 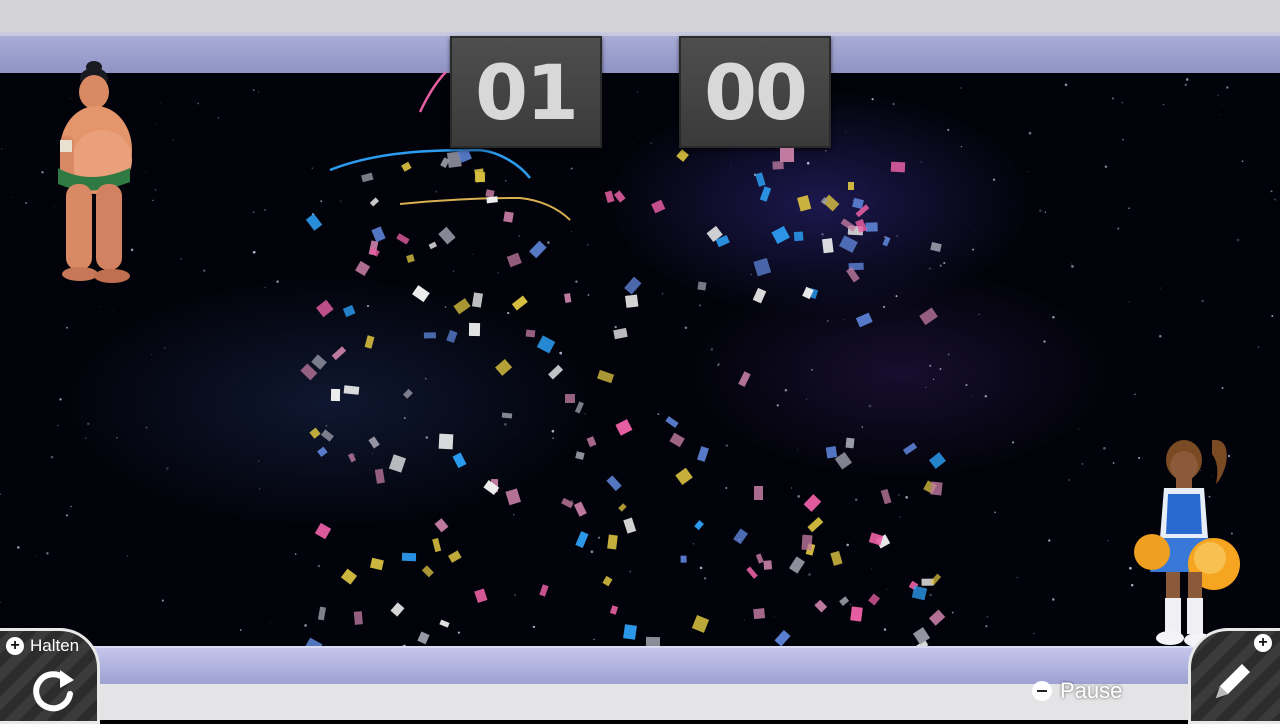 I want to click on pause-label: Pause, so click(x=1091, y=690).